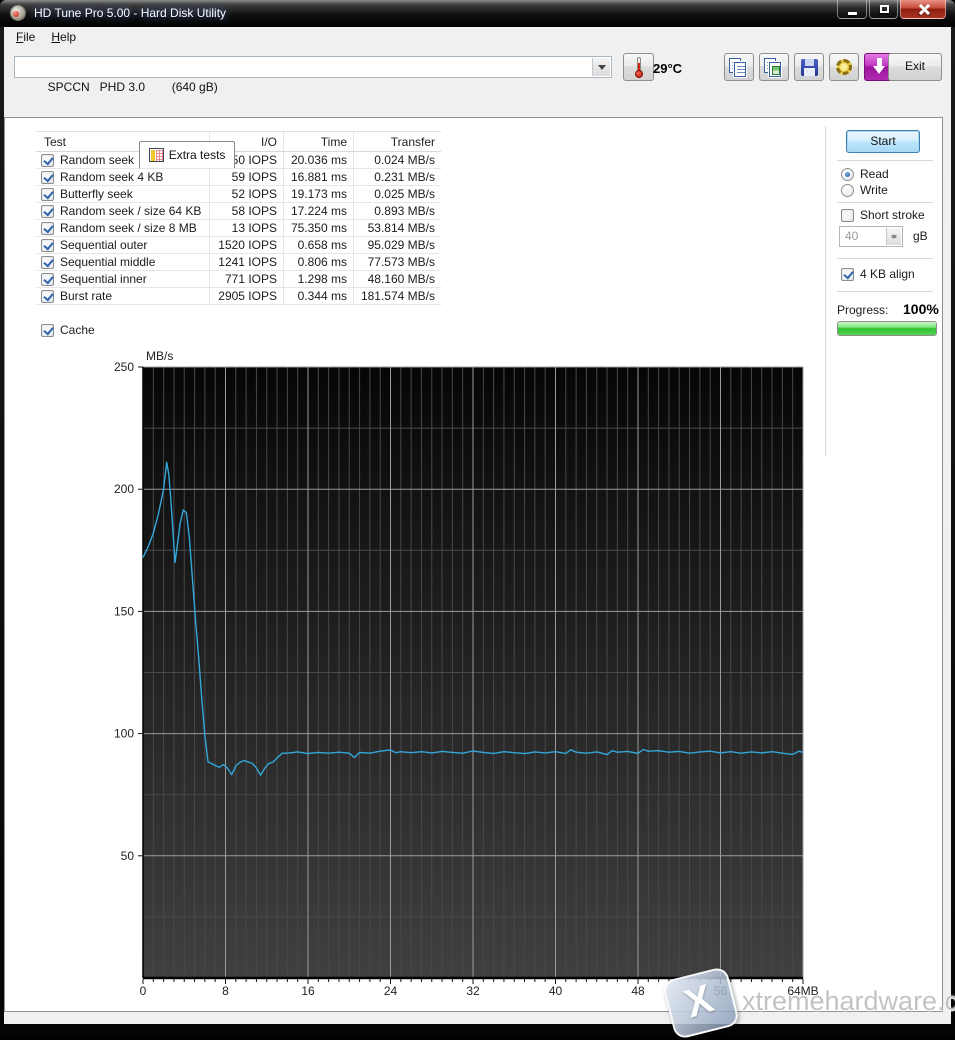 Image resolution: width=955 pixels, height=1040 pixels. I want to click on temperature-button, so click(638, 67).